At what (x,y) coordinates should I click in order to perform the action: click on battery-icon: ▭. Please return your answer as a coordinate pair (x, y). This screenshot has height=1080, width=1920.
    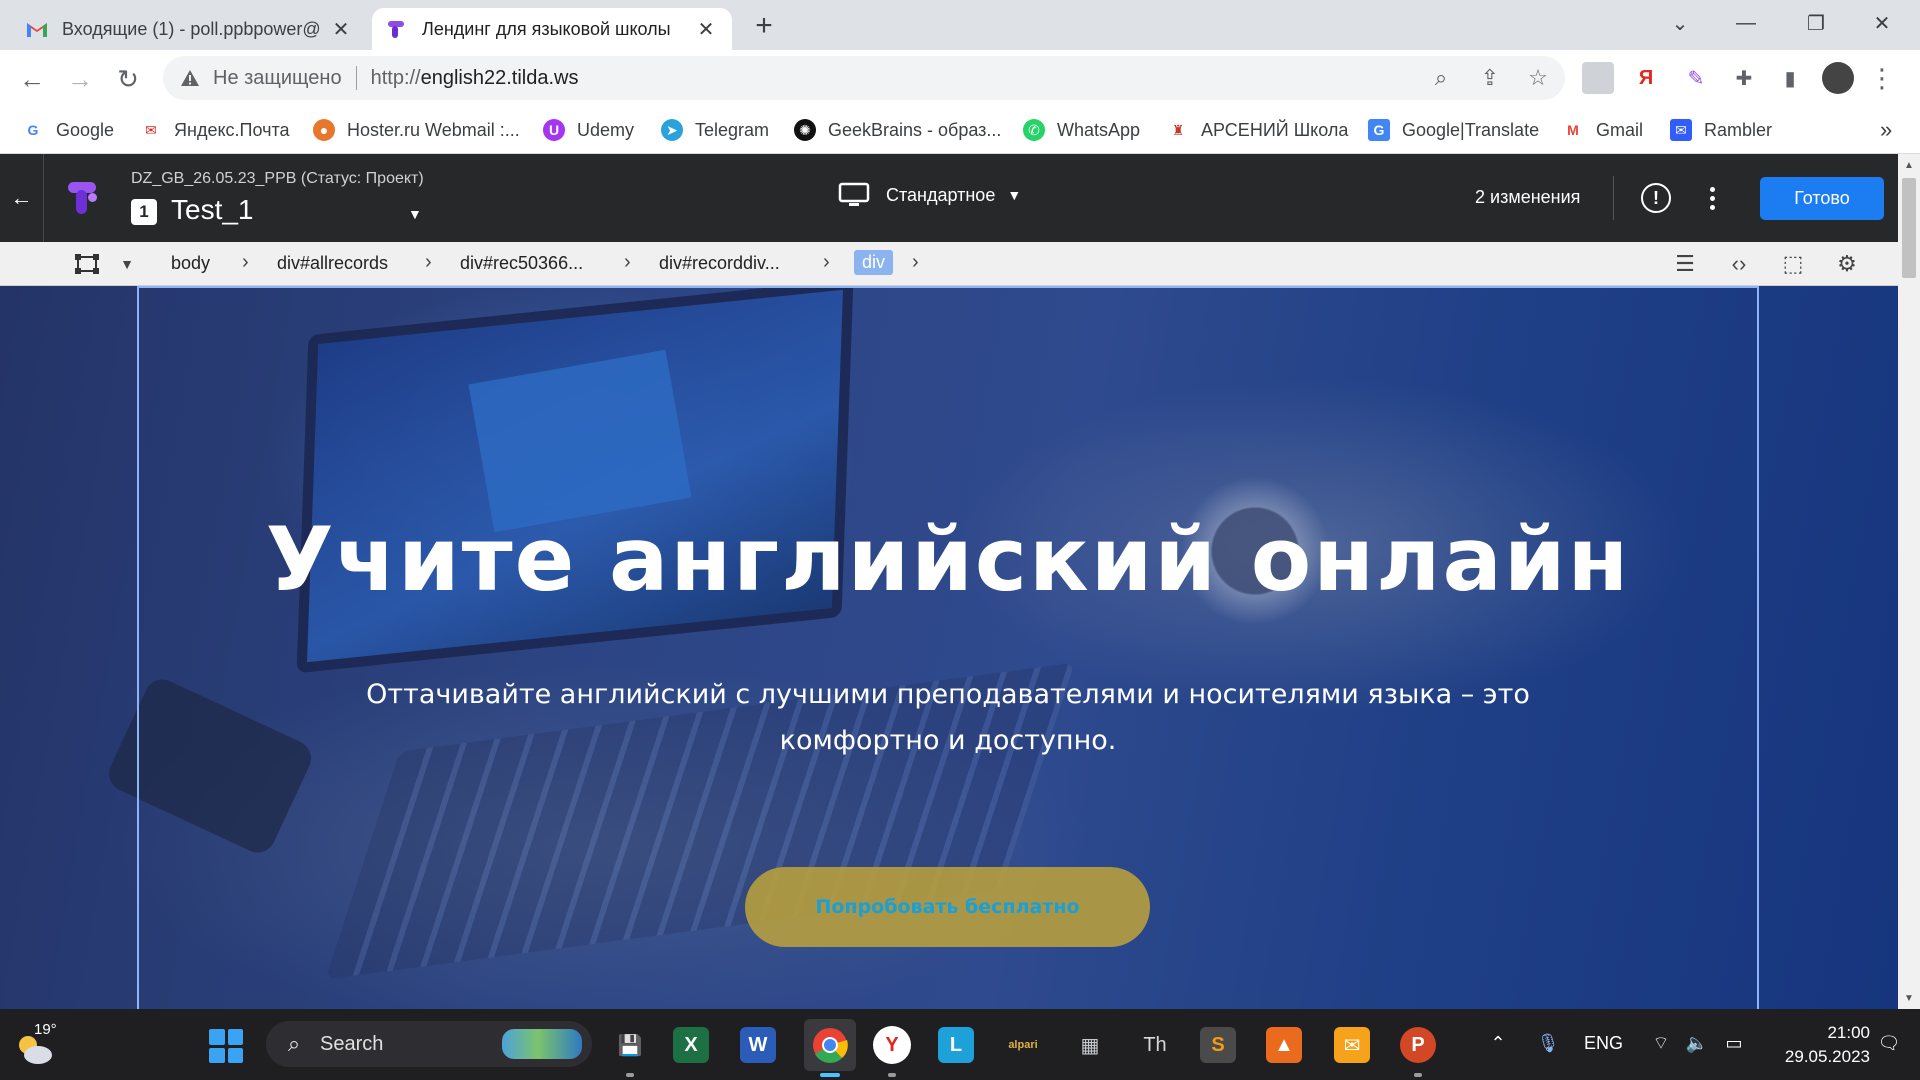
    Looking at the image, I should click on (1734, 1043).